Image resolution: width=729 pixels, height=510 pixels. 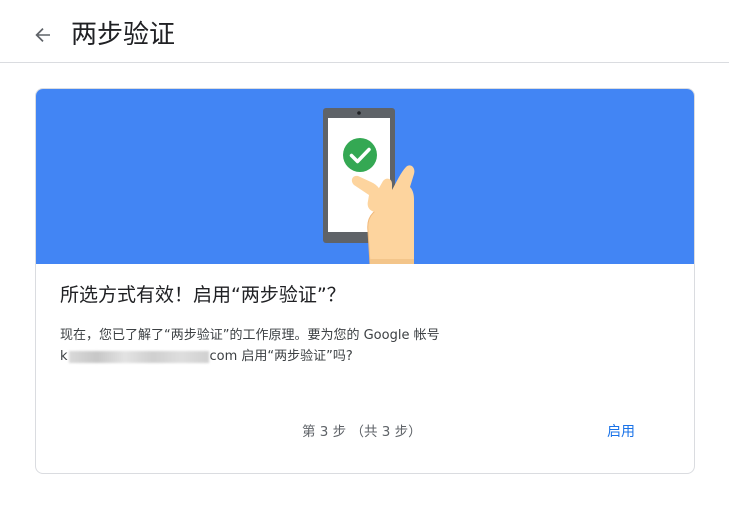 What do you see at coordinates (123, 35) in the screenshot?
I see `page-title: 两步验证` at bounding box center [123, 35].